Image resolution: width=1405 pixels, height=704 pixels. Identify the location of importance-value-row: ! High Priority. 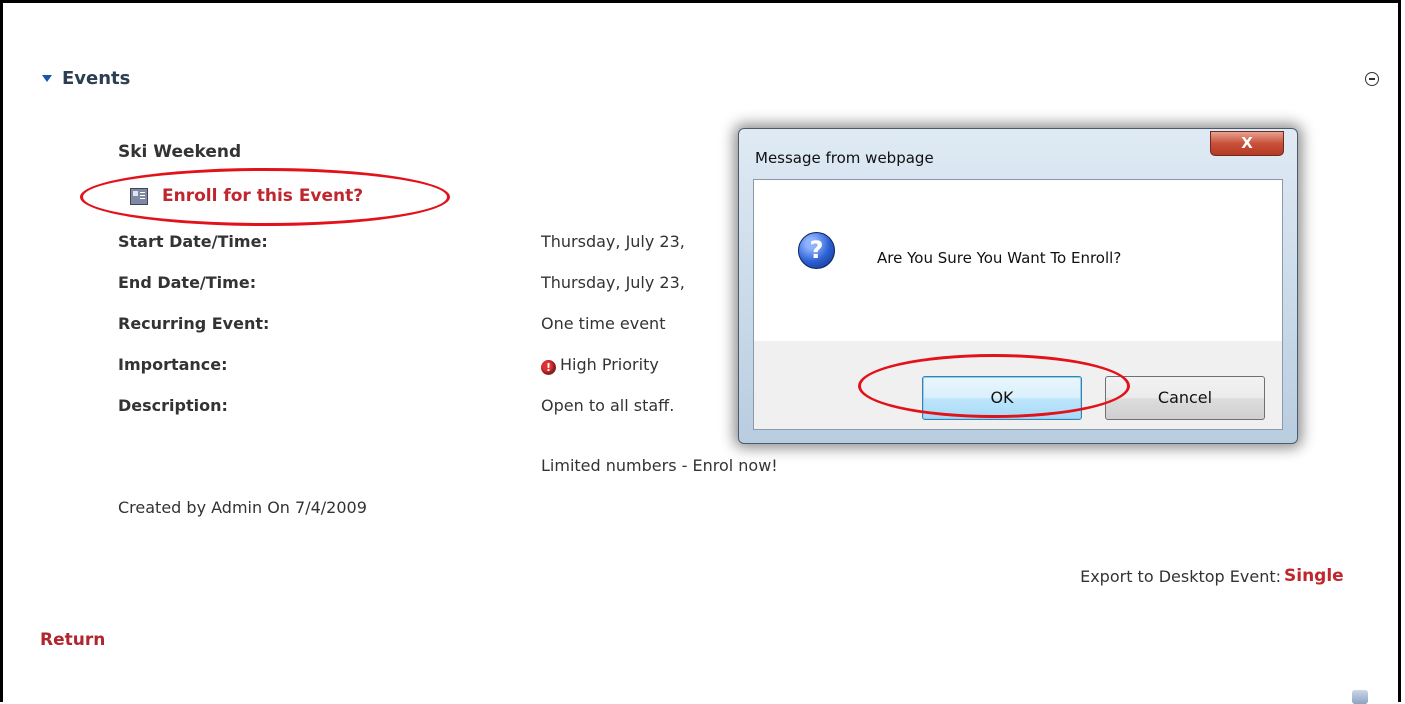
(600, 365).